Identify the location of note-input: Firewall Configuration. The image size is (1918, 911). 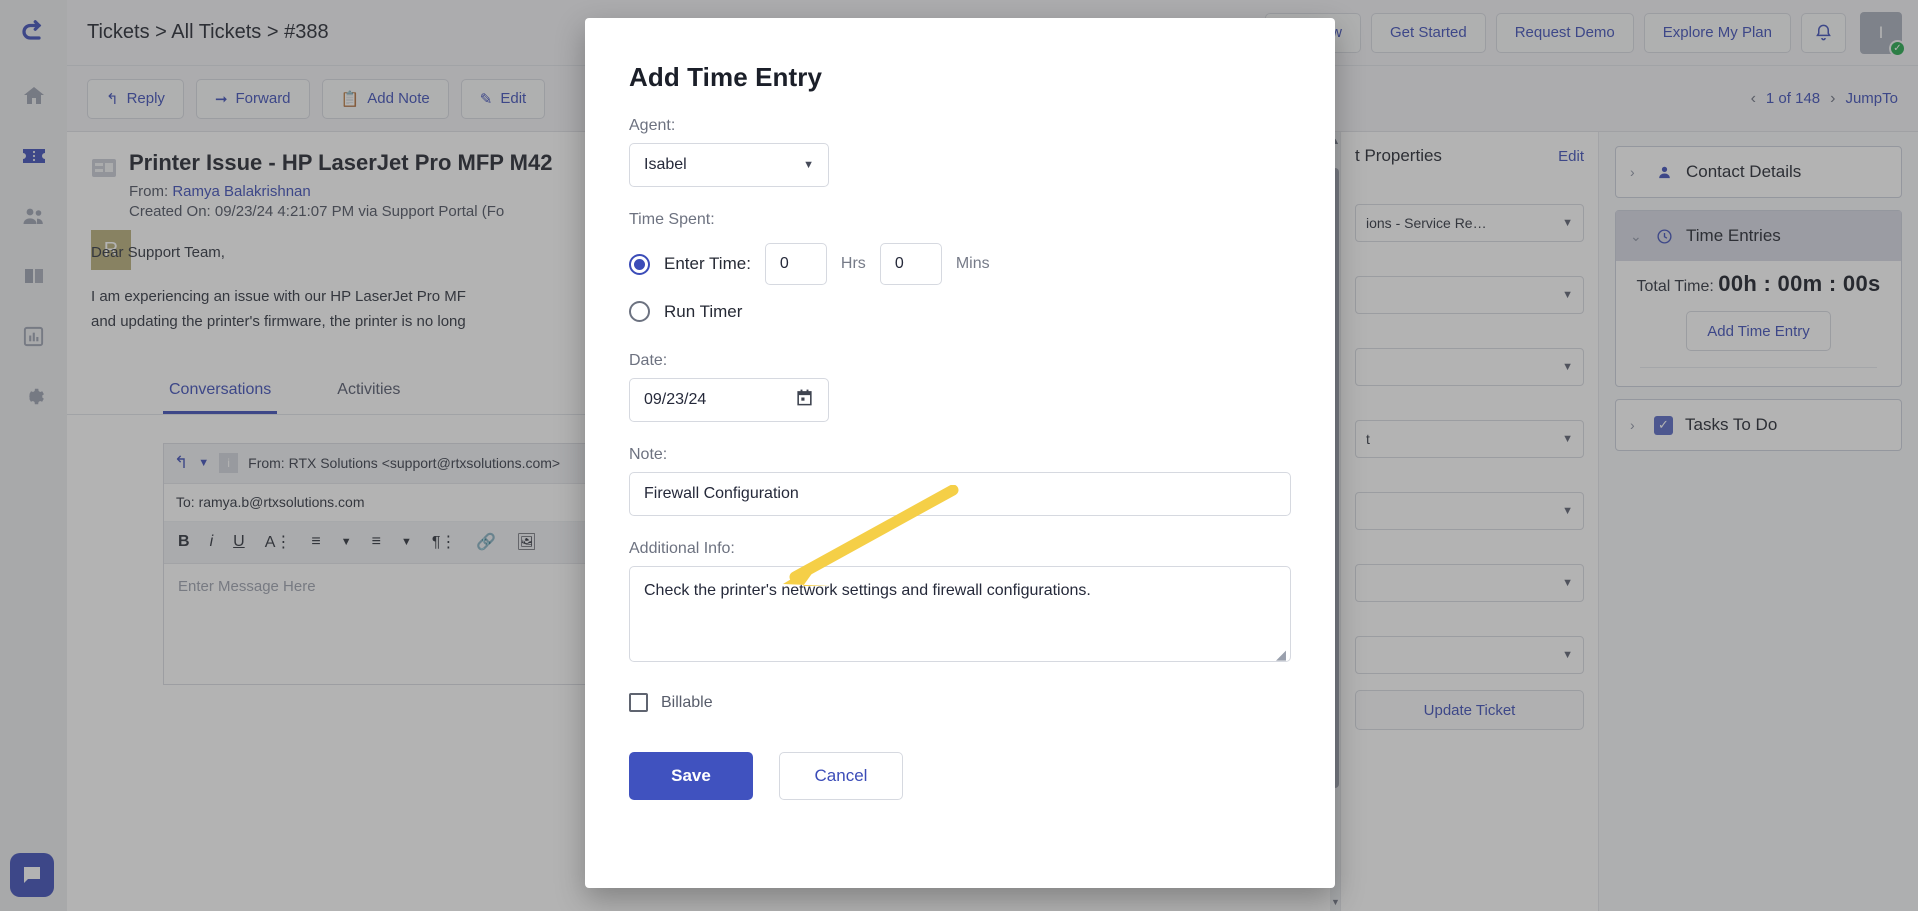
(960, 494).